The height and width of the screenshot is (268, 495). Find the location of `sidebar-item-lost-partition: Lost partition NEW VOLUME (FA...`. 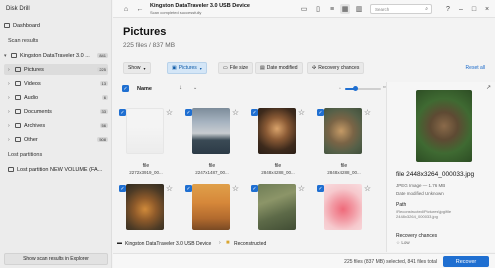

sidebar-item-lost-partition: Lost partition NEW VOLUME (FA... is located at coordinates (56, 169).